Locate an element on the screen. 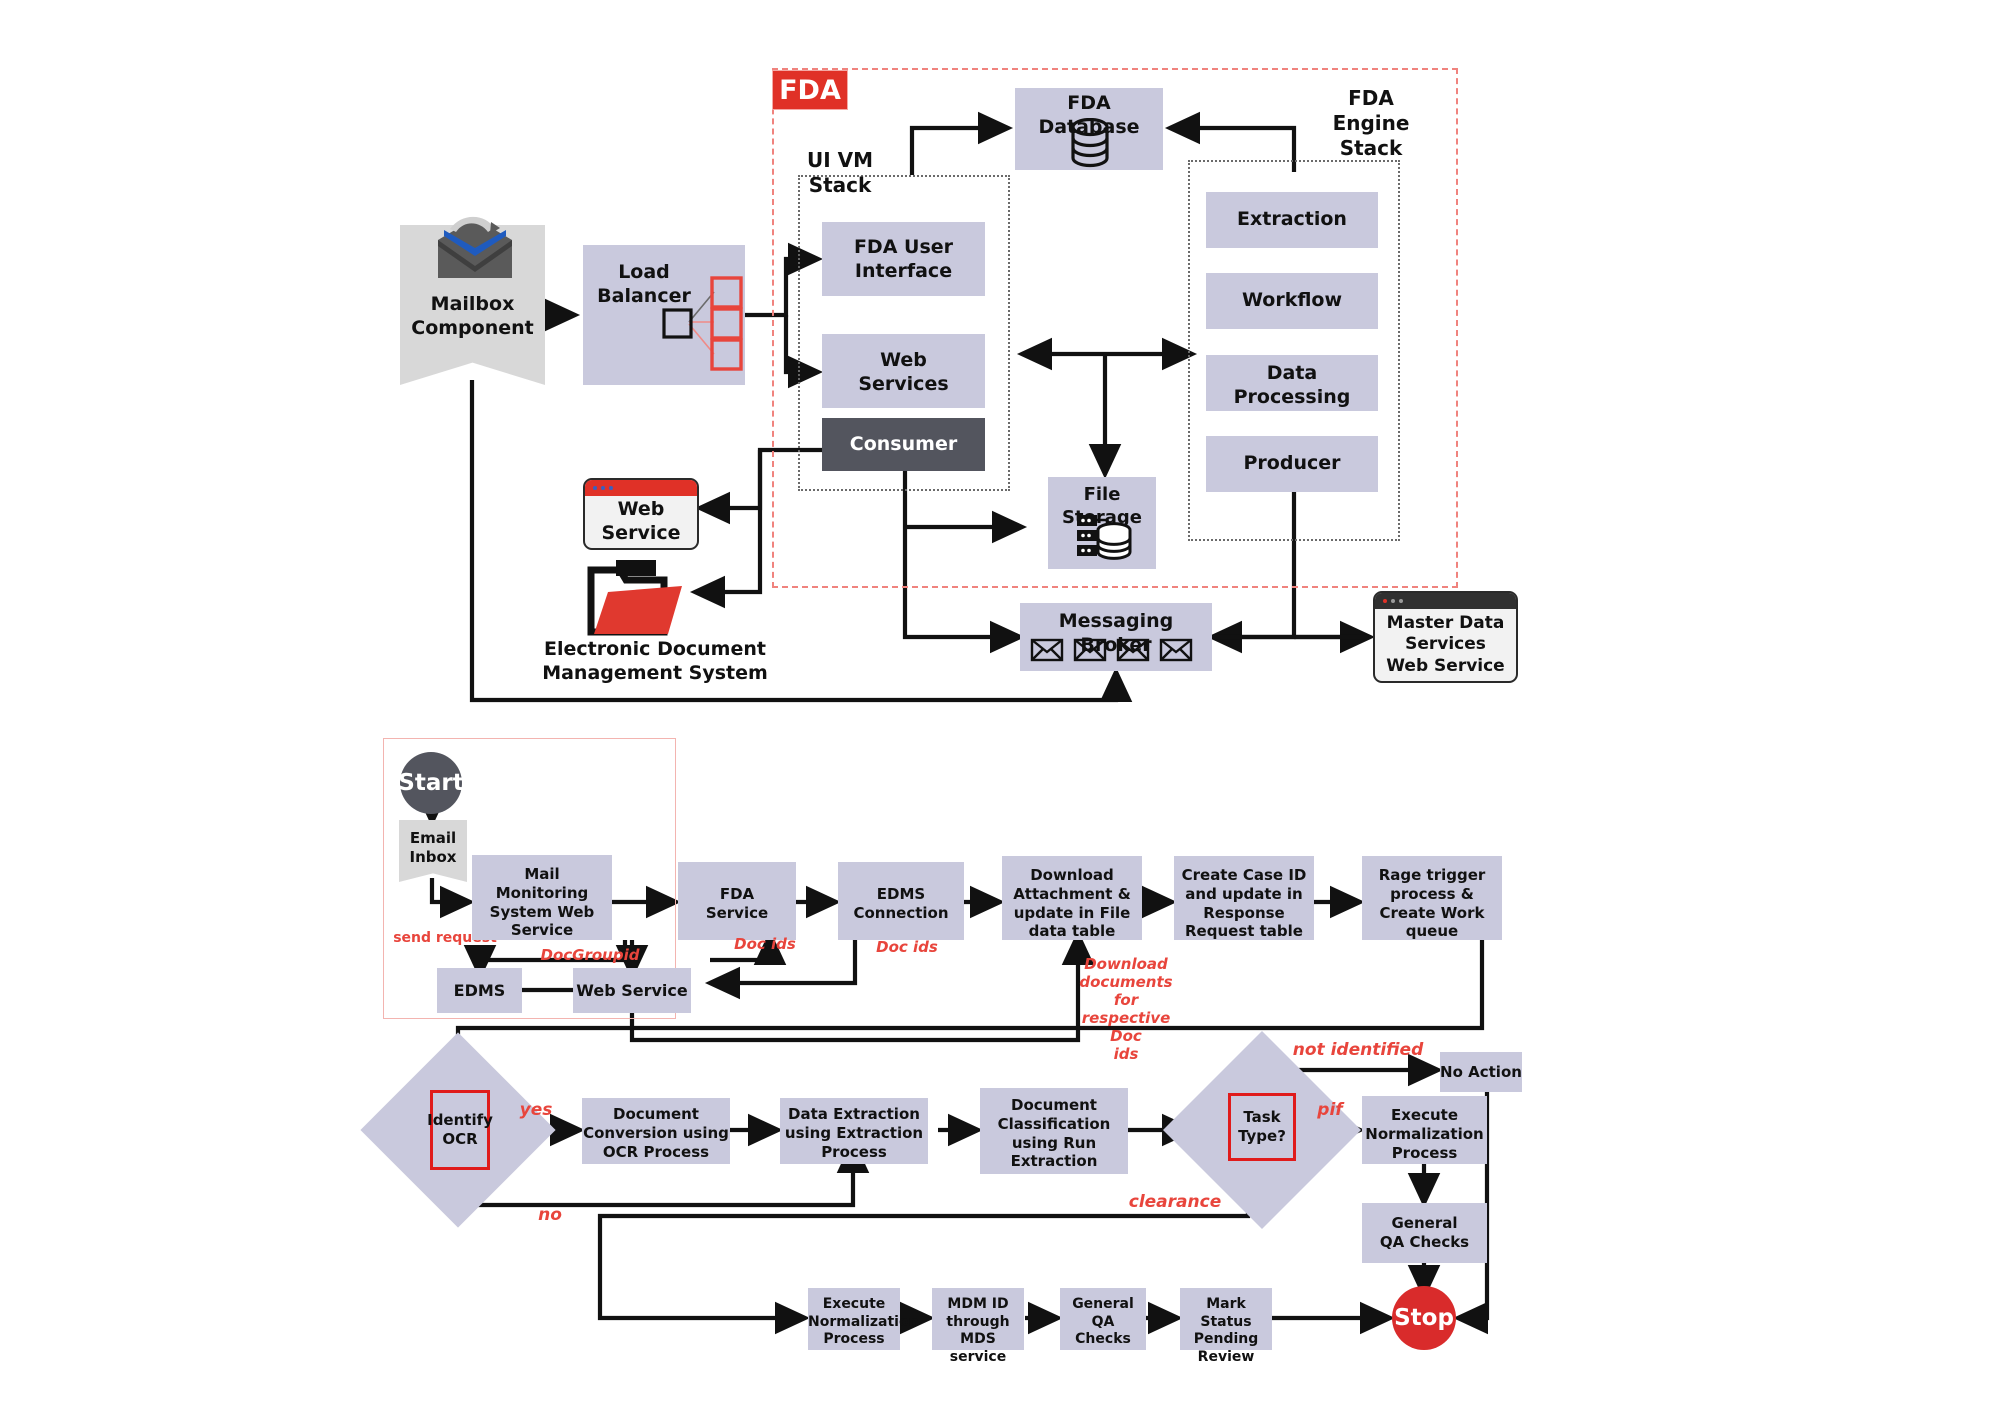 This screenshot has height=1414, width=2000. web-service-flow-node: Web Service is located at coordinates (632, 990).